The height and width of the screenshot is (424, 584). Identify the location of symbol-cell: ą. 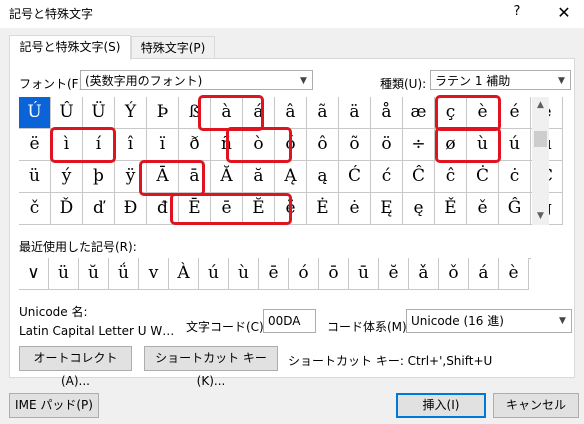
(323, 177).